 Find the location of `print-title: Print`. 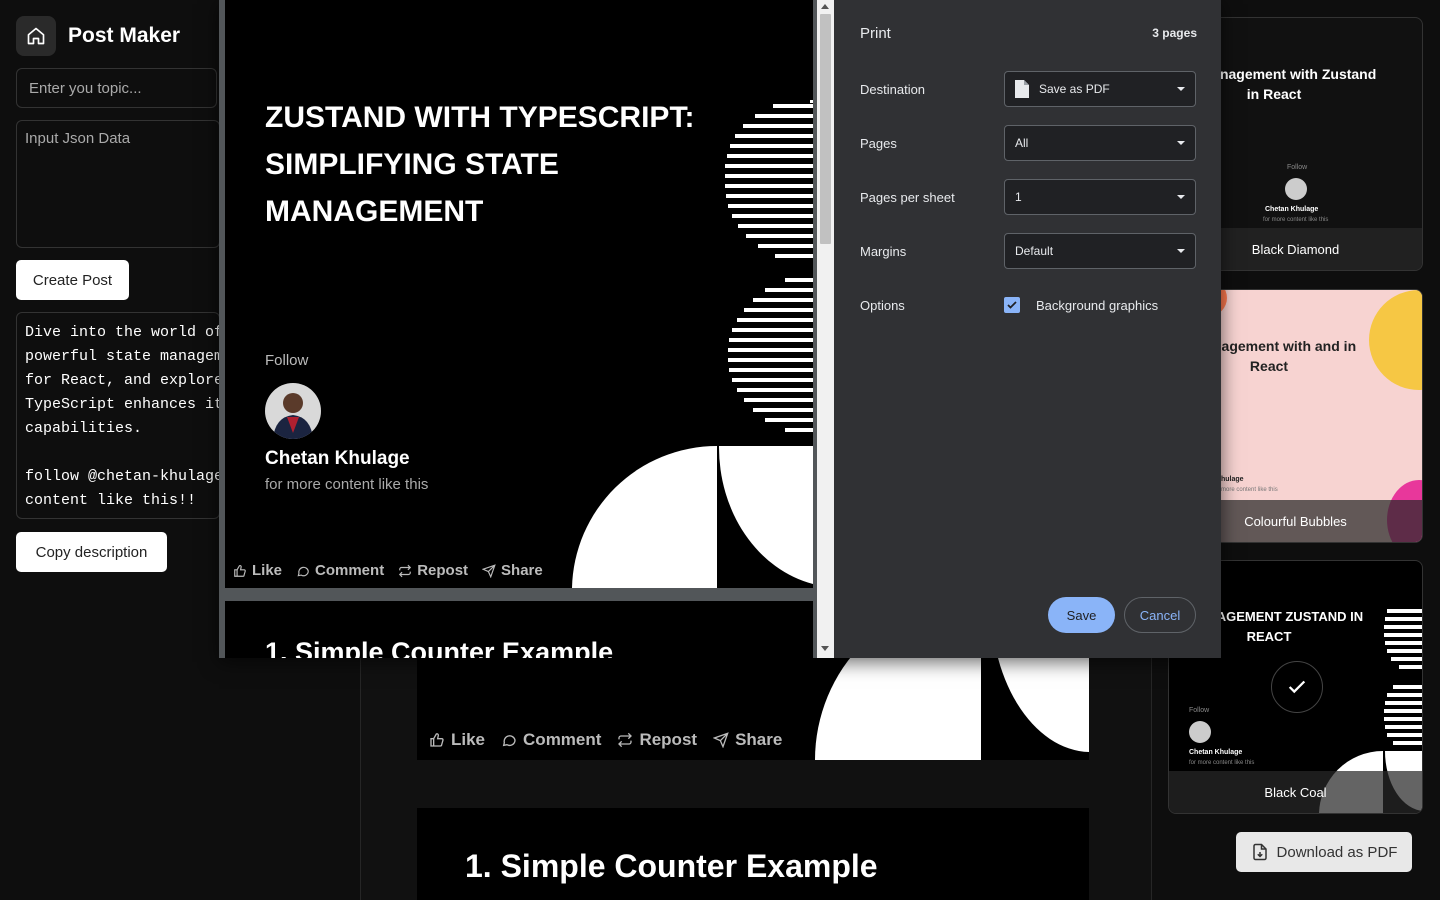

print-title: Print is located at coordinates (875, 33).